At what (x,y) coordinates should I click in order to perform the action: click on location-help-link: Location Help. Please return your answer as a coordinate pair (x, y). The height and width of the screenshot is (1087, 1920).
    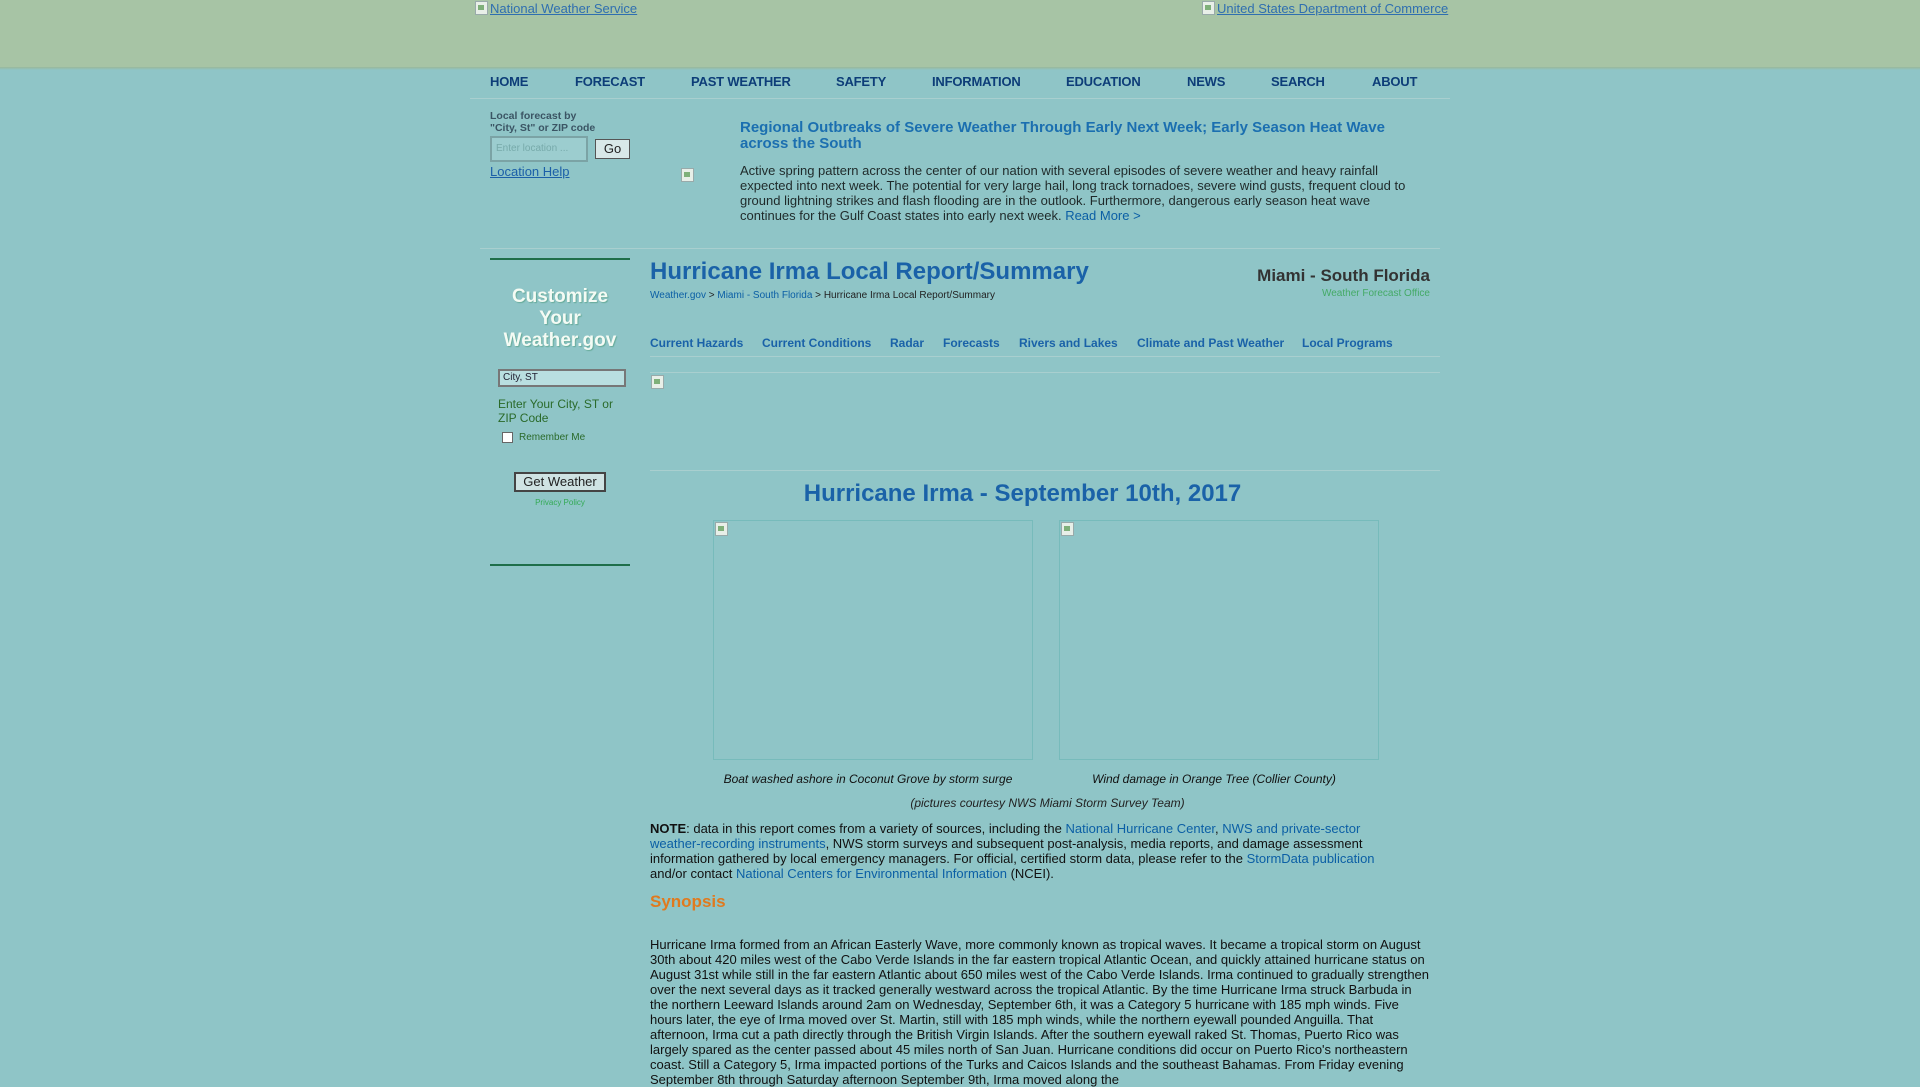
    Looking at the image, I should click on (530, 171).